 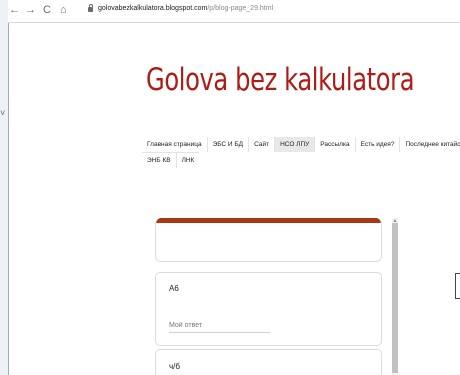 I want to click on nav-item-enb: ЭНБ КВ, so click(x=159, y=160).